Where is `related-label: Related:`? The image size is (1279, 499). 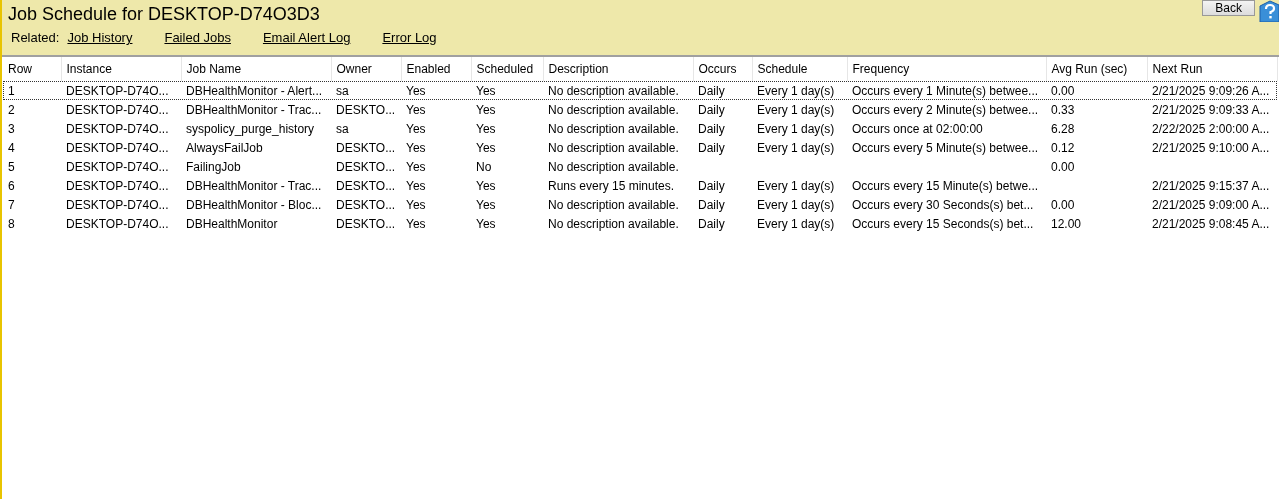
related-label: Related: is located at coordinates (35, 37).